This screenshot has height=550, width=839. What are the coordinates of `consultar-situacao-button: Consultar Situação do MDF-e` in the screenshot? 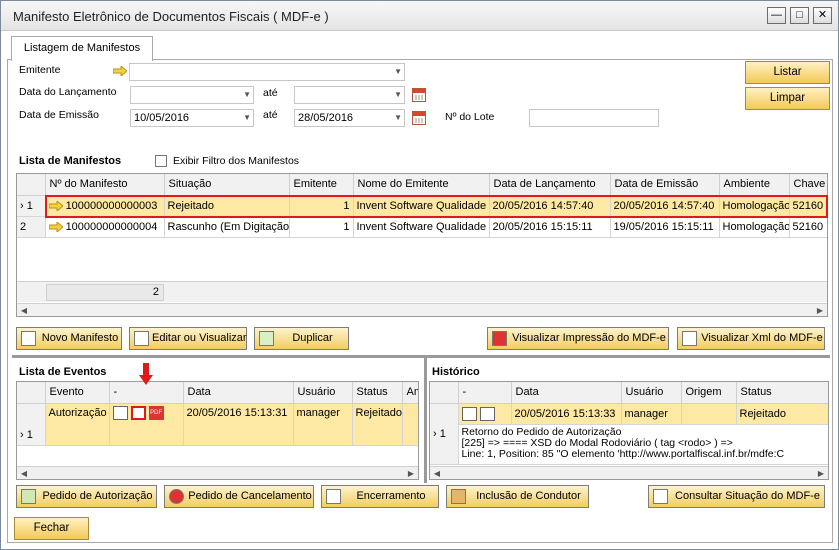 It's located at (736, 496).